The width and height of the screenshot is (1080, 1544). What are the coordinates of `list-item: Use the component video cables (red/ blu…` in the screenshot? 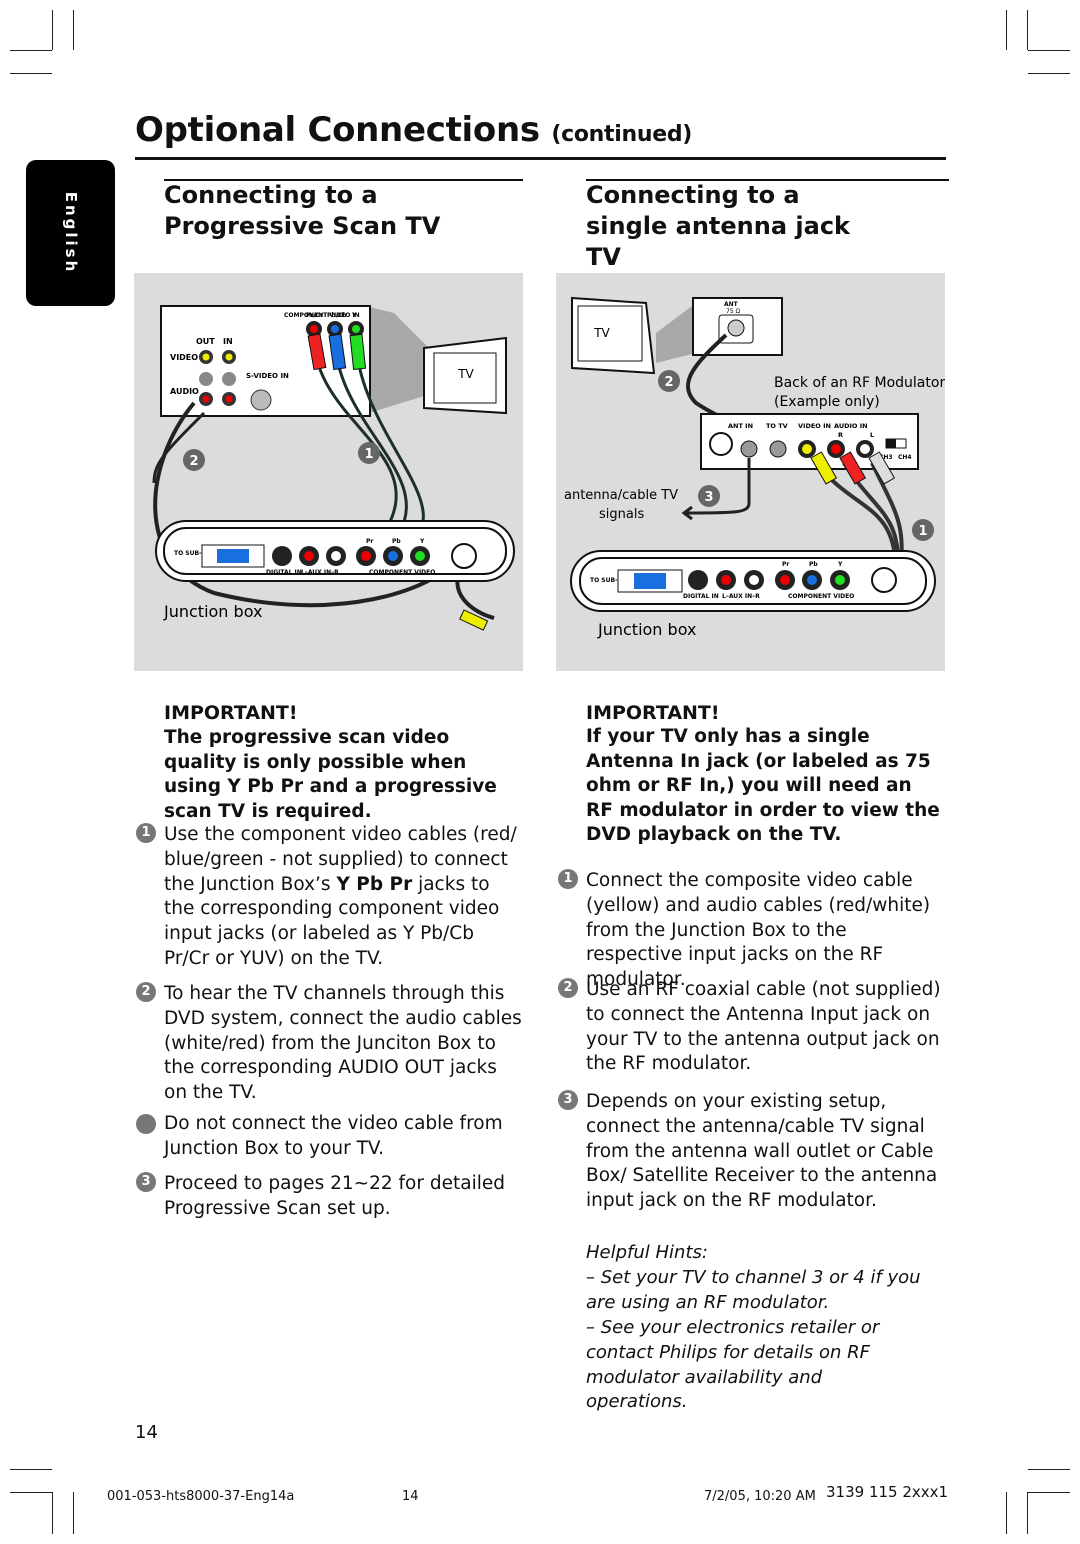 It's located at (340, 896).